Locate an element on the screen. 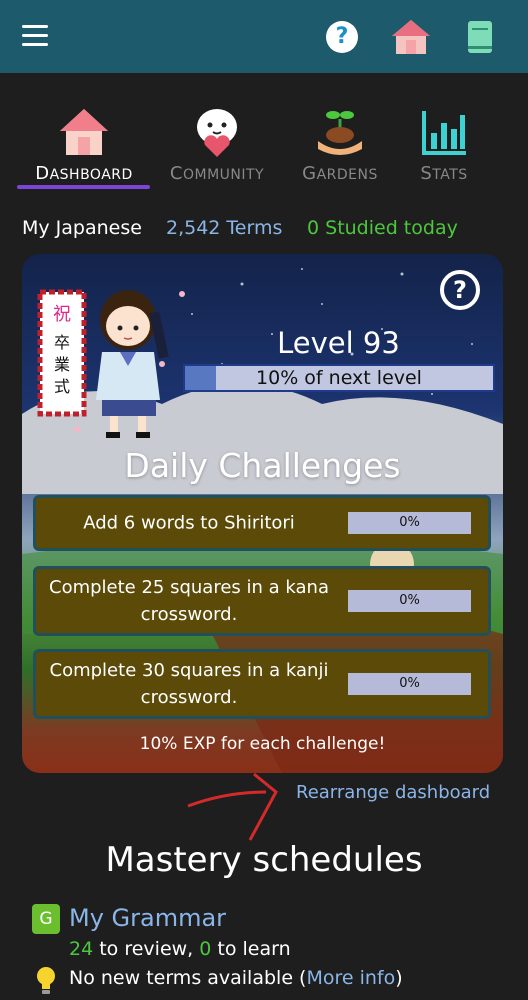 This screenshot has height=1000, width=528. close-paren: ) is located at coordinates (399, 978).